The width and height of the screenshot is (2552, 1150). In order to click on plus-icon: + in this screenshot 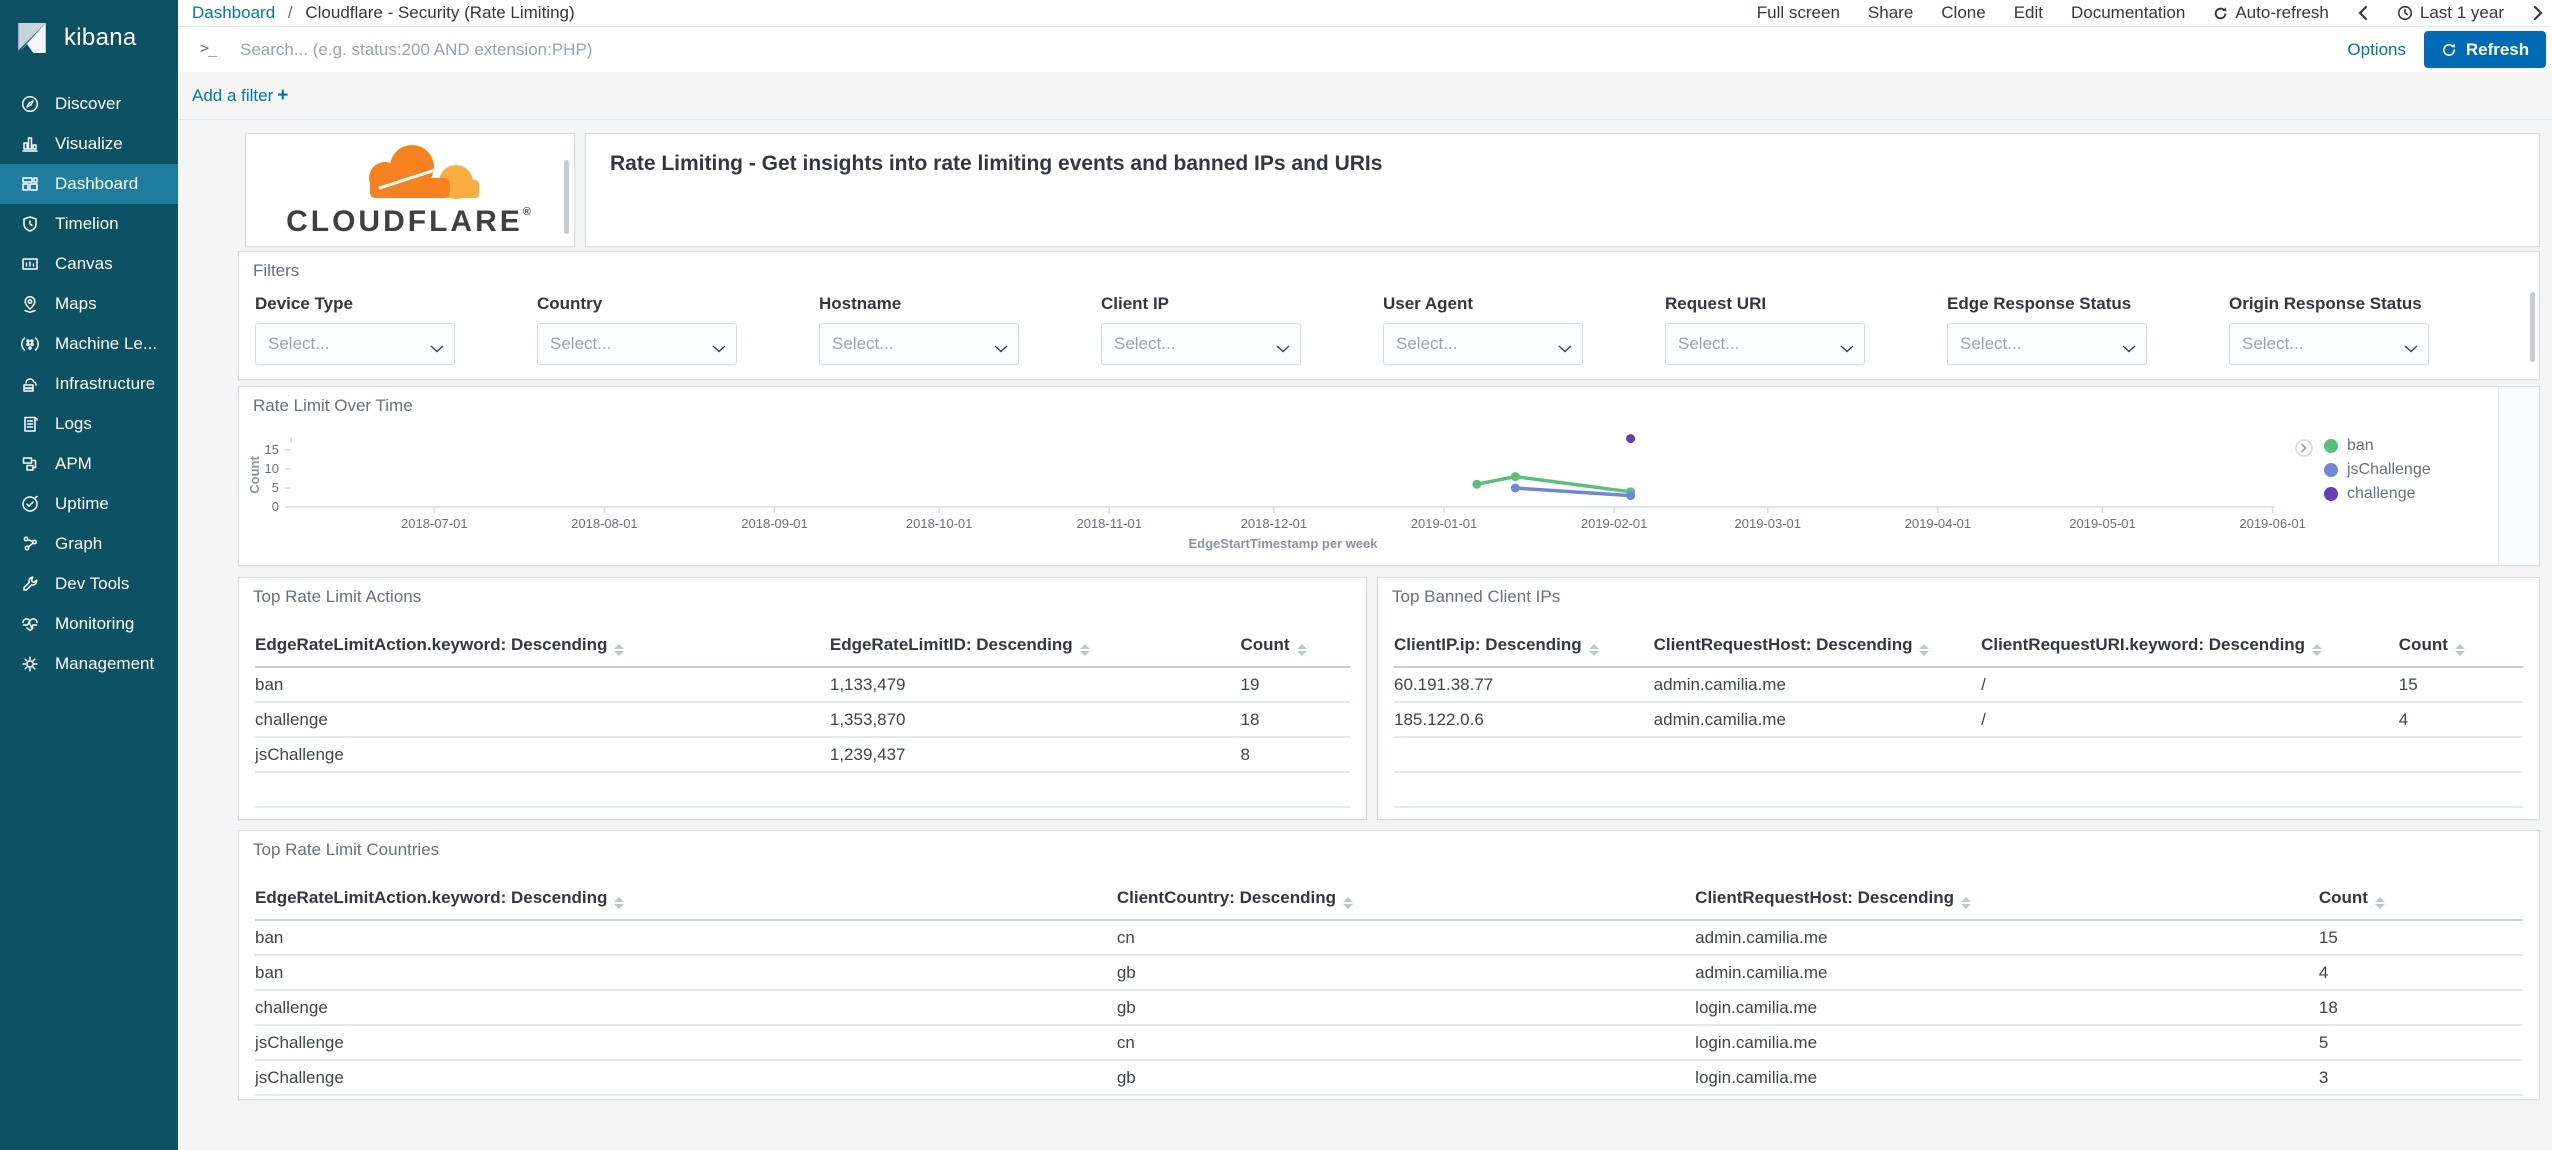, I will do `click(283, 95)`.